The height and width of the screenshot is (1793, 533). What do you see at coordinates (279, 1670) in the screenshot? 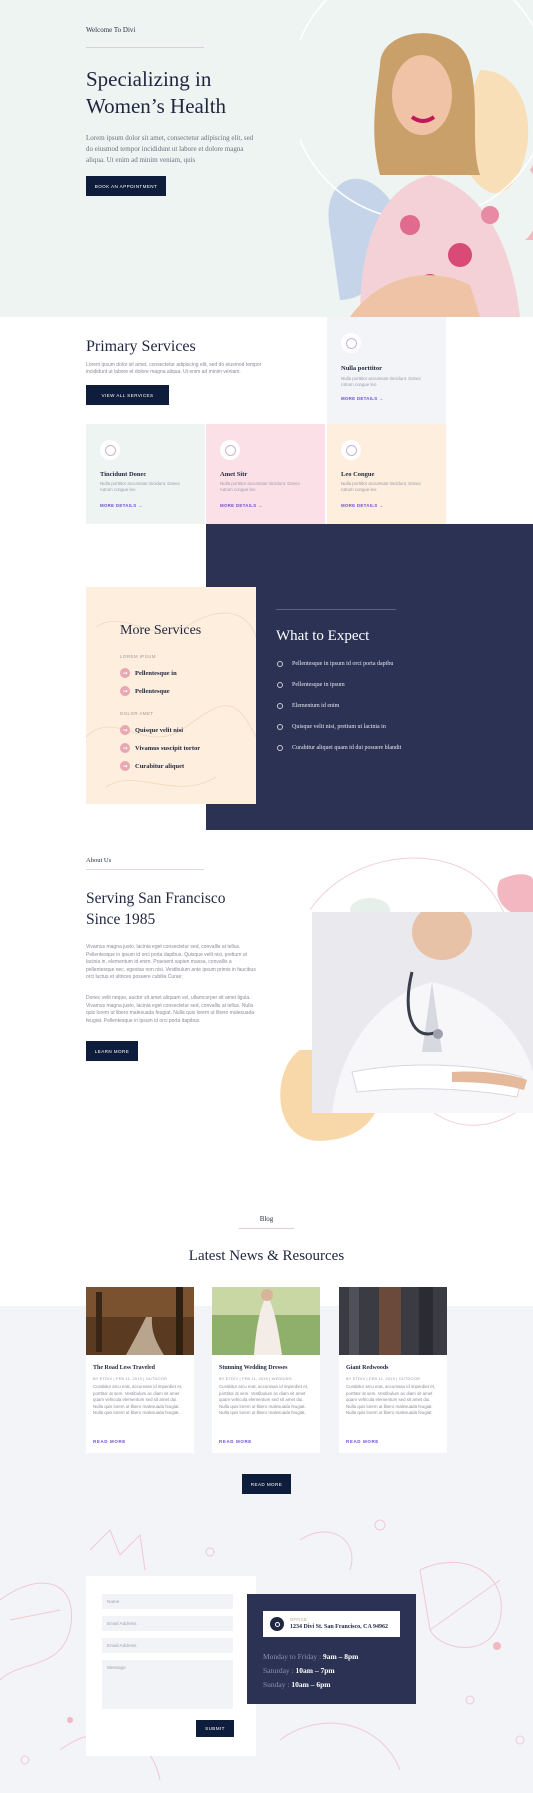
I see `hours-day: Saturday :` at bounding box center [279, 1670].